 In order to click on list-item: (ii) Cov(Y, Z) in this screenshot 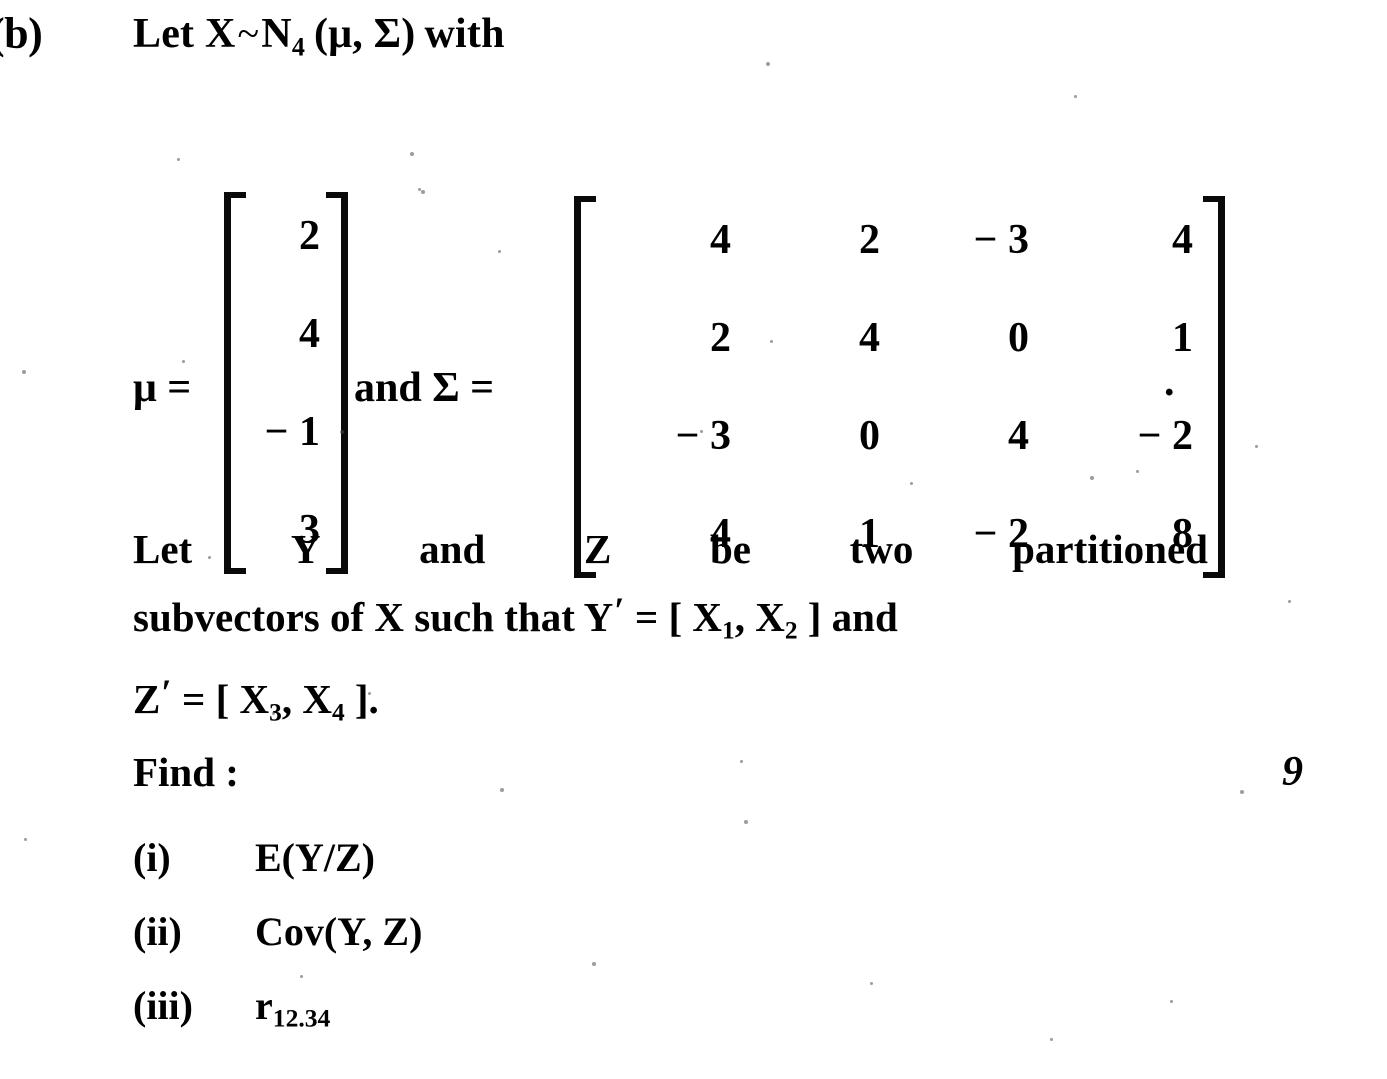, I will do `click(277, 931)`.